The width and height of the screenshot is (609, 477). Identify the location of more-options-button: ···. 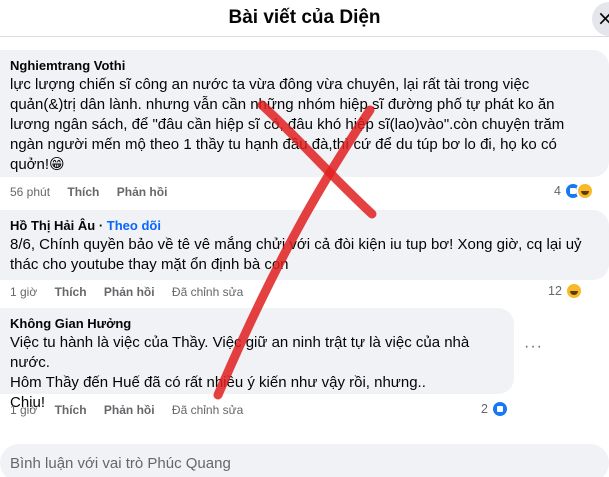
(533, 347).